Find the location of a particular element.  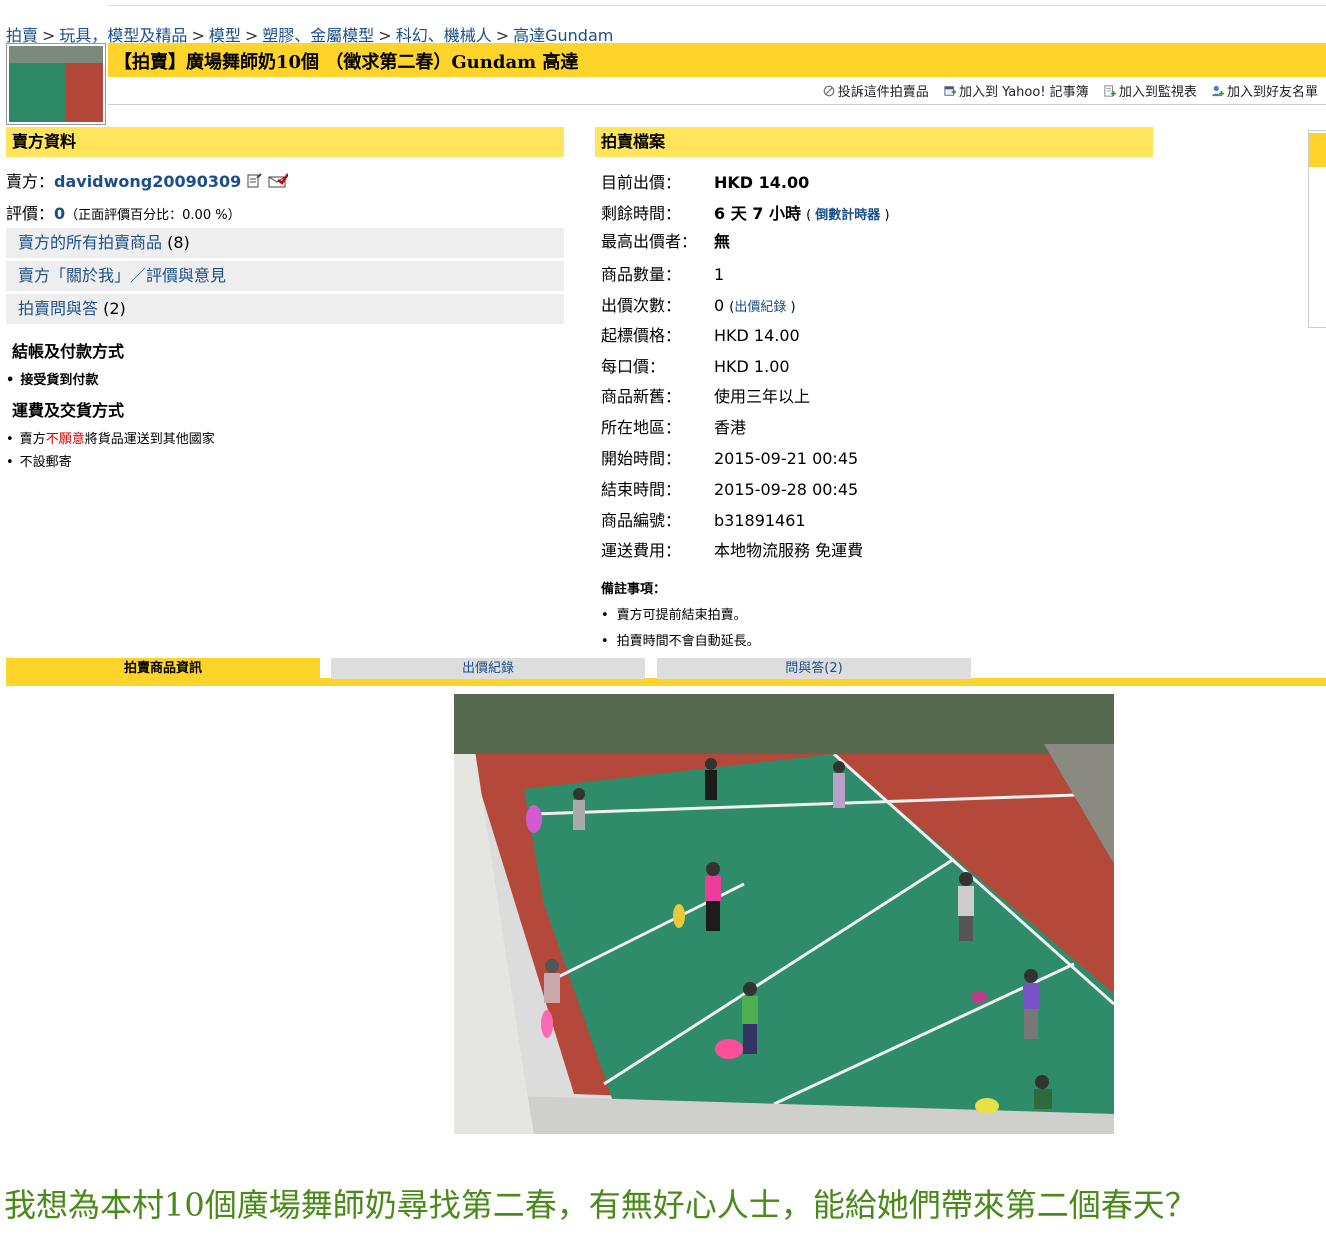

add-friend-link: 加入到好友名單 is located at coordinates (1264, 92).